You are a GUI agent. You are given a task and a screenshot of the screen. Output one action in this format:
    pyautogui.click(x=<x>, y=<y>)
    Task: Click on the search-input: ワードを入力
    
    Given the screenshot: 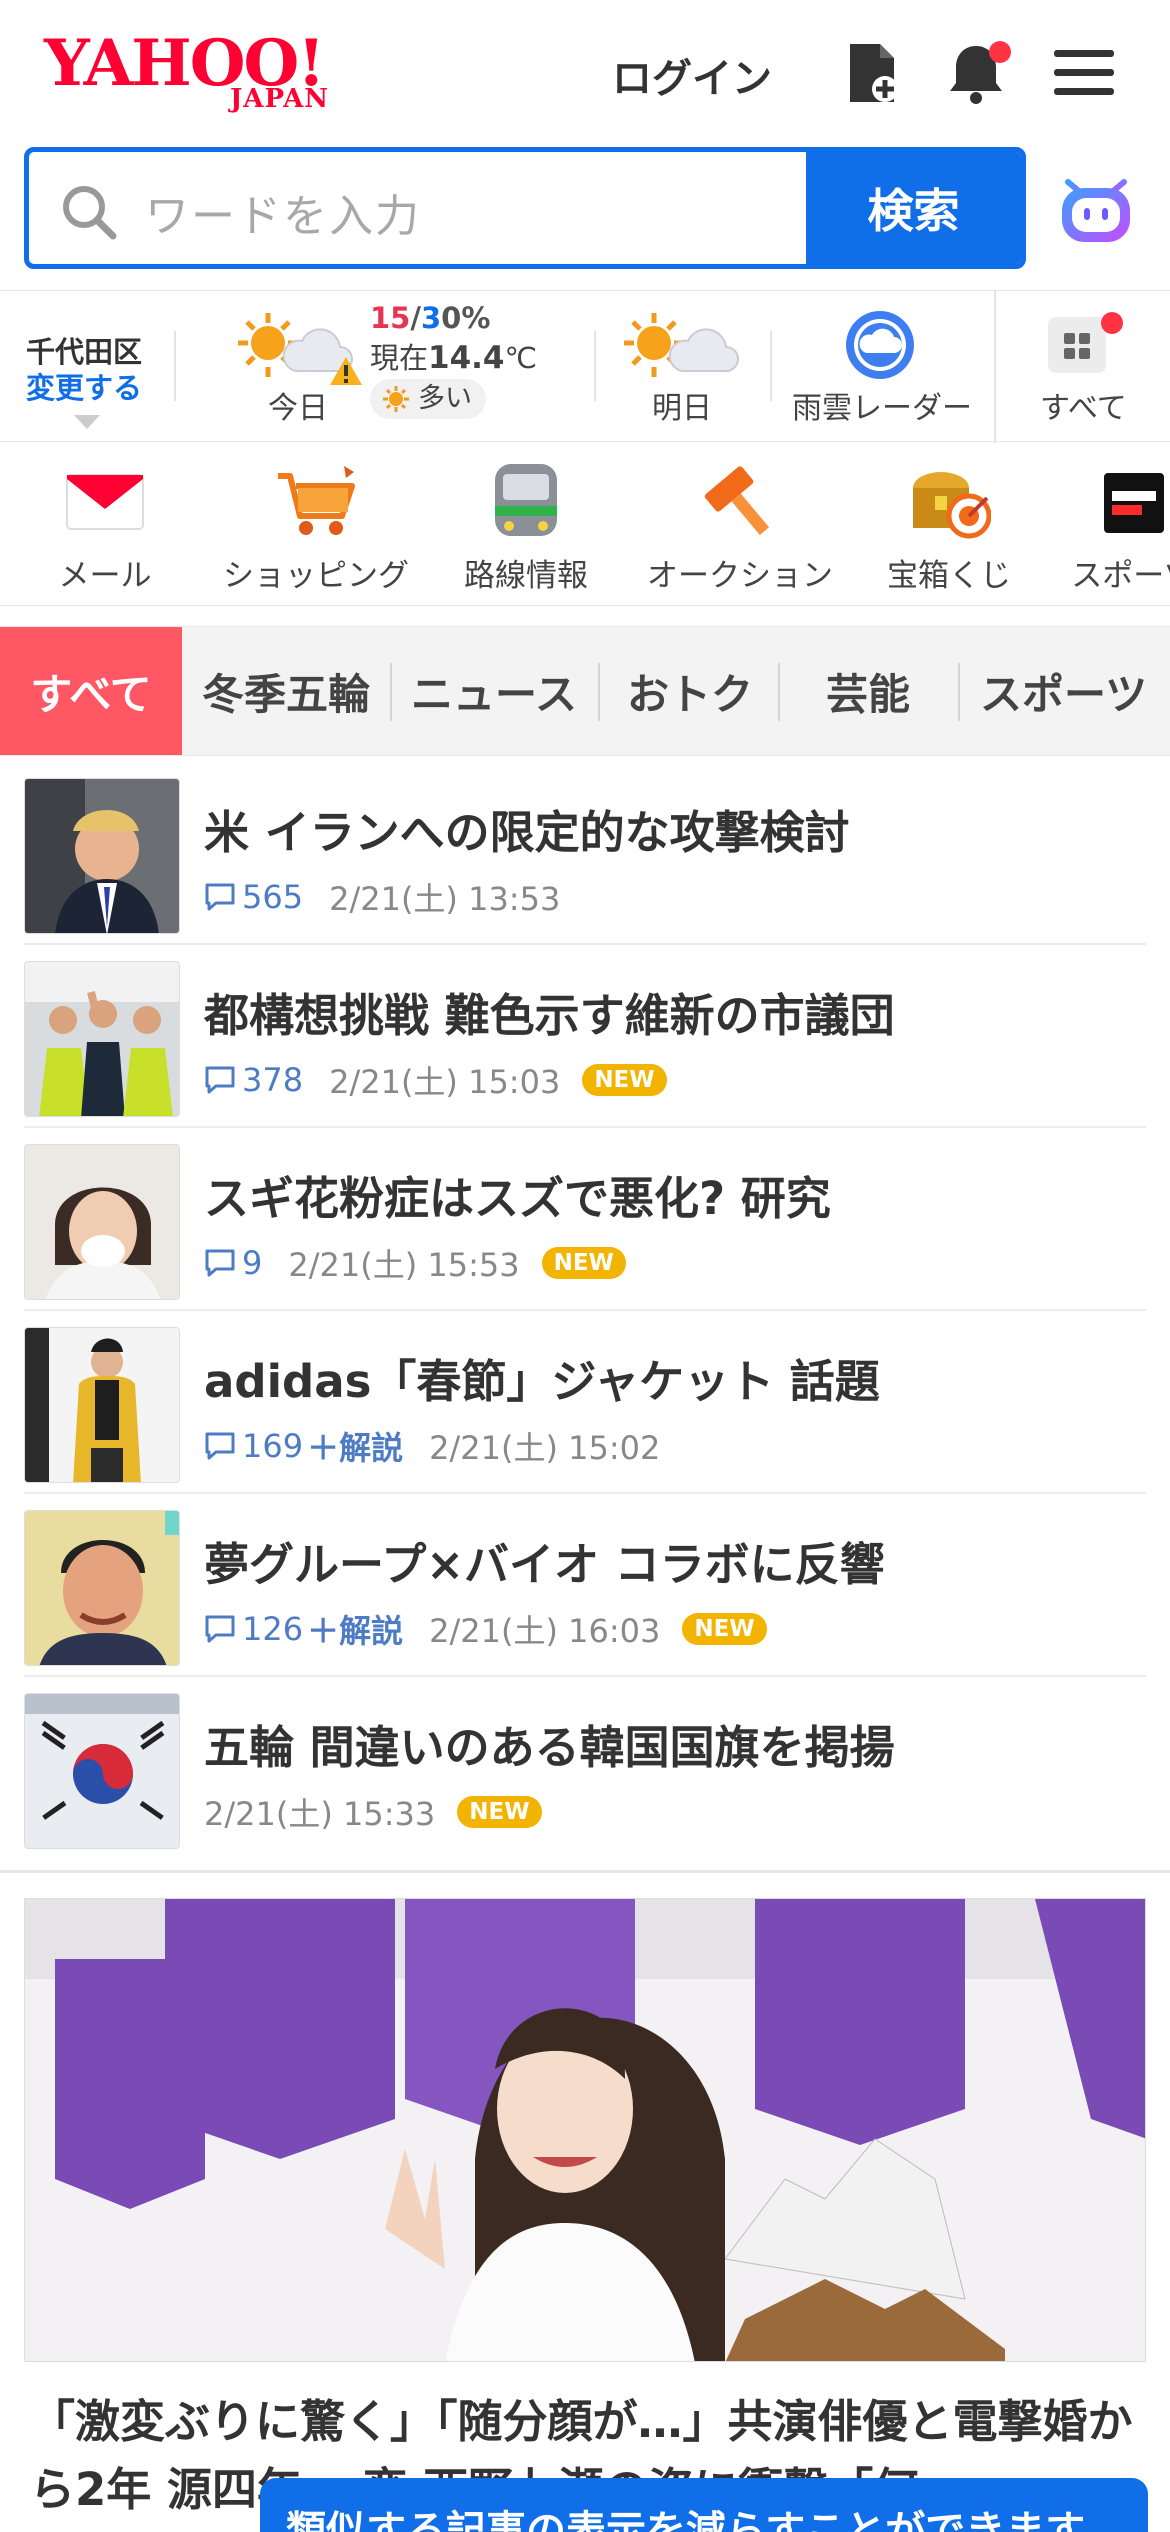 What is the action you would take?
    pyautogui.click(x=283, y=212)
    